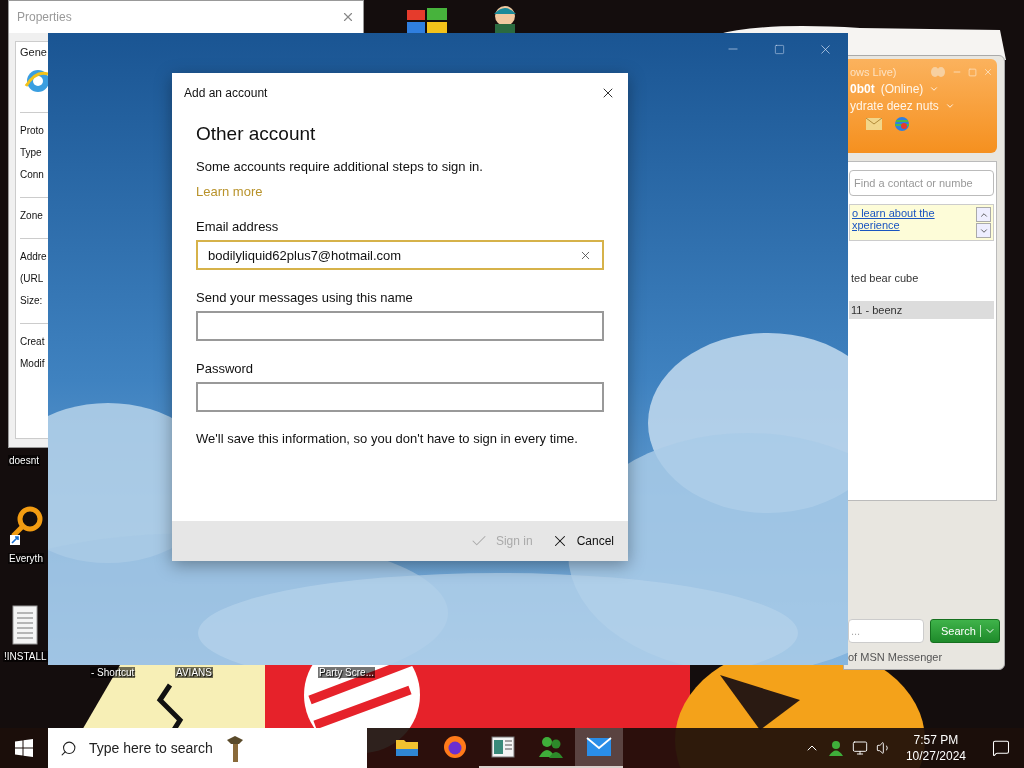 This screenshot has height=768, width=1024. Describe the element at coordinates (256, 134) in the screenshot. I see `dialog-title: Other account` at that location.